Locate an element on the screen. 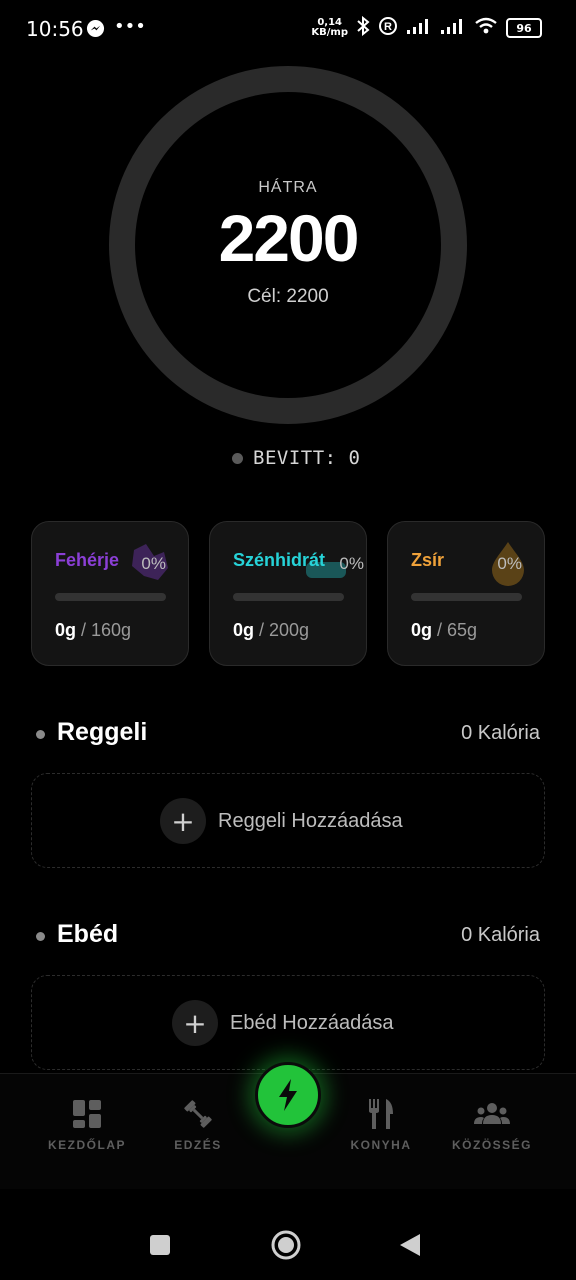  nav-workout: EDZÉS is located at coordinates (198, 1124).